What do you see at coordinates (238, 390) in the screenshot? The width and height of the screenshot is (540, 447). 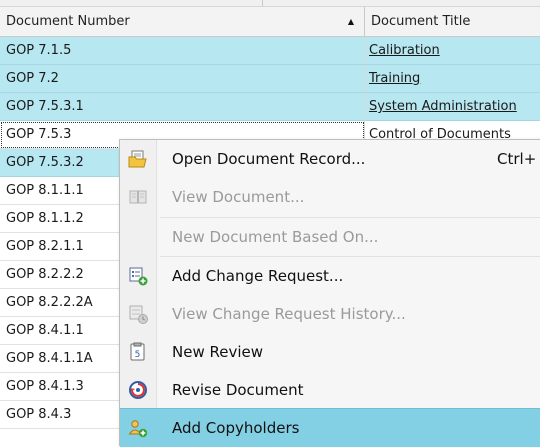 I see `menu-item-label: Revise Document` at bounding box center [238, 390].